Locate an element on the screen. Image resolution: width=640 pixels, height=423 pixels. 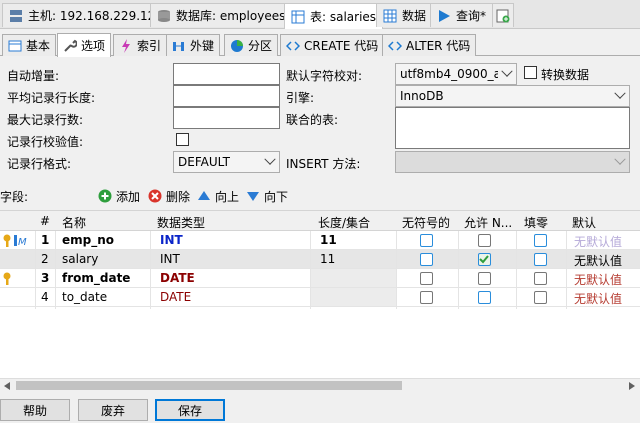
database-icon is located at coordinates (164, 16).